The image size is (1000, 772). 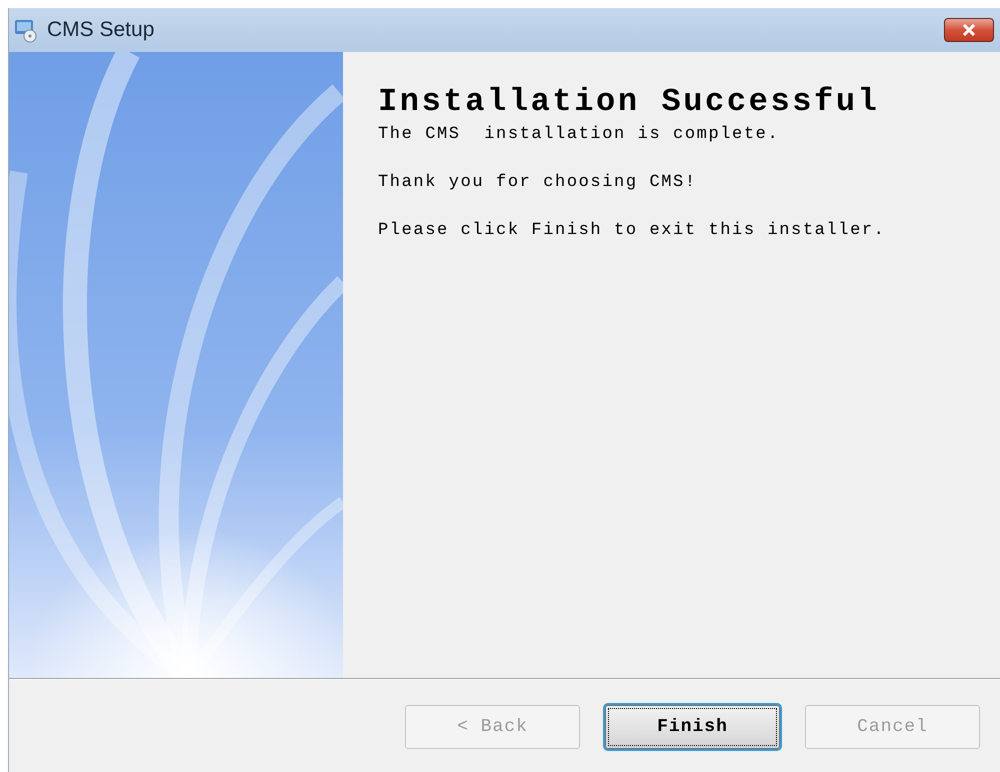 I want to click on heading: Installation Successful, so click(x=629, y=102).